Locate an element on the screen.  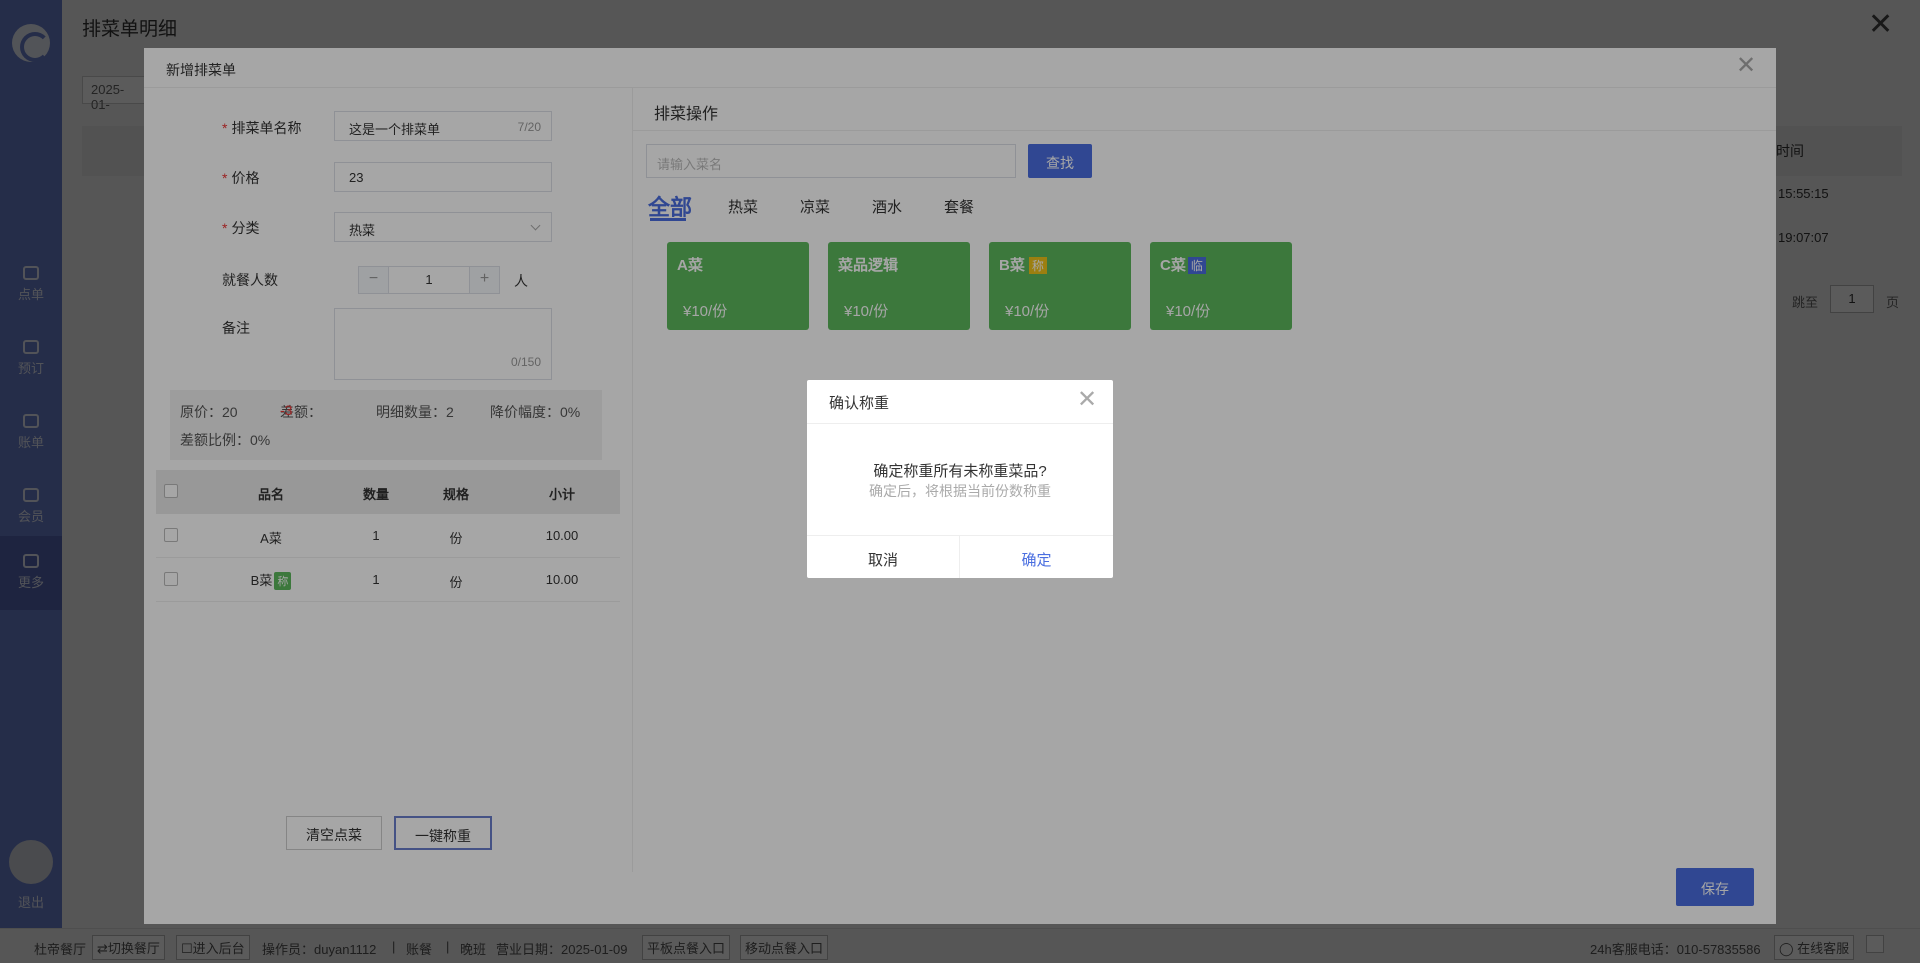
confirm-button: 确定 is located at coordinates (1036, 559).